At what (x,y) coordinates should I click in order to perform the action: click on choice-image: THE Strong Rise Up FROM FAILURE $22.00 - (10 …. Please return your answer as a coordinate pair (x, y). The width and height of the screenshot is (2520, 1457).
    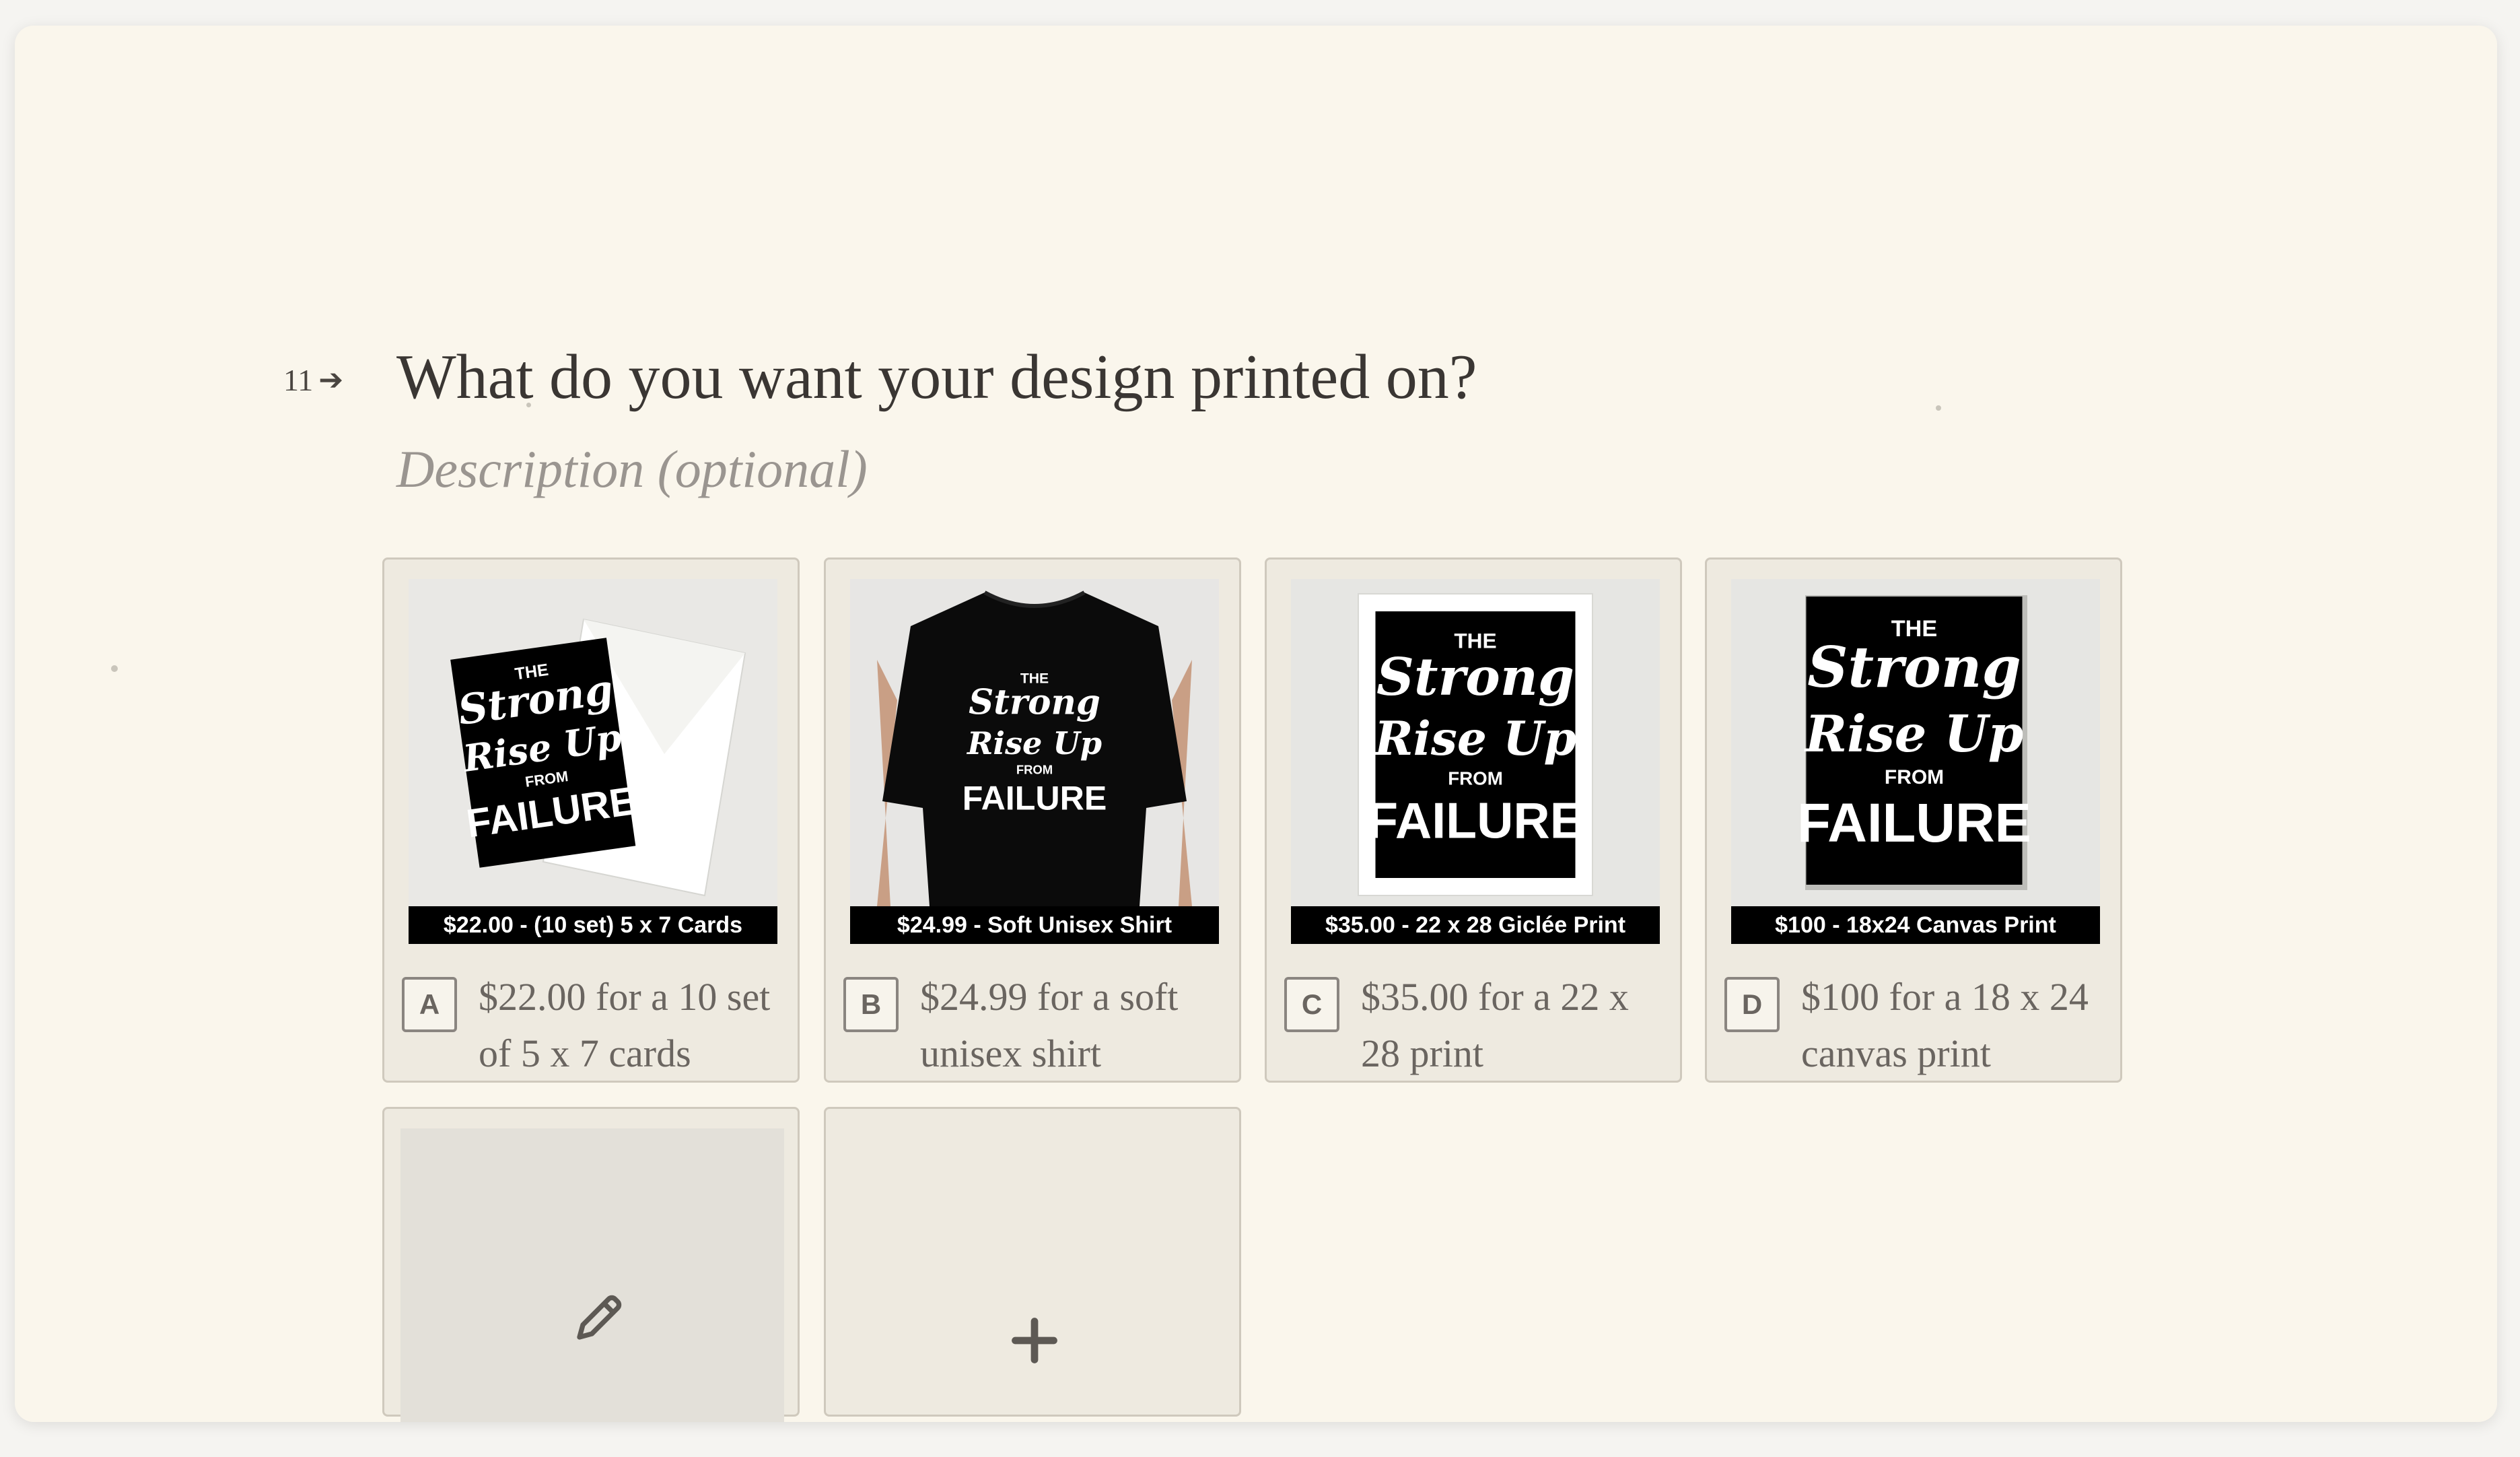
    Looking at the image, I should click on (593, 761).